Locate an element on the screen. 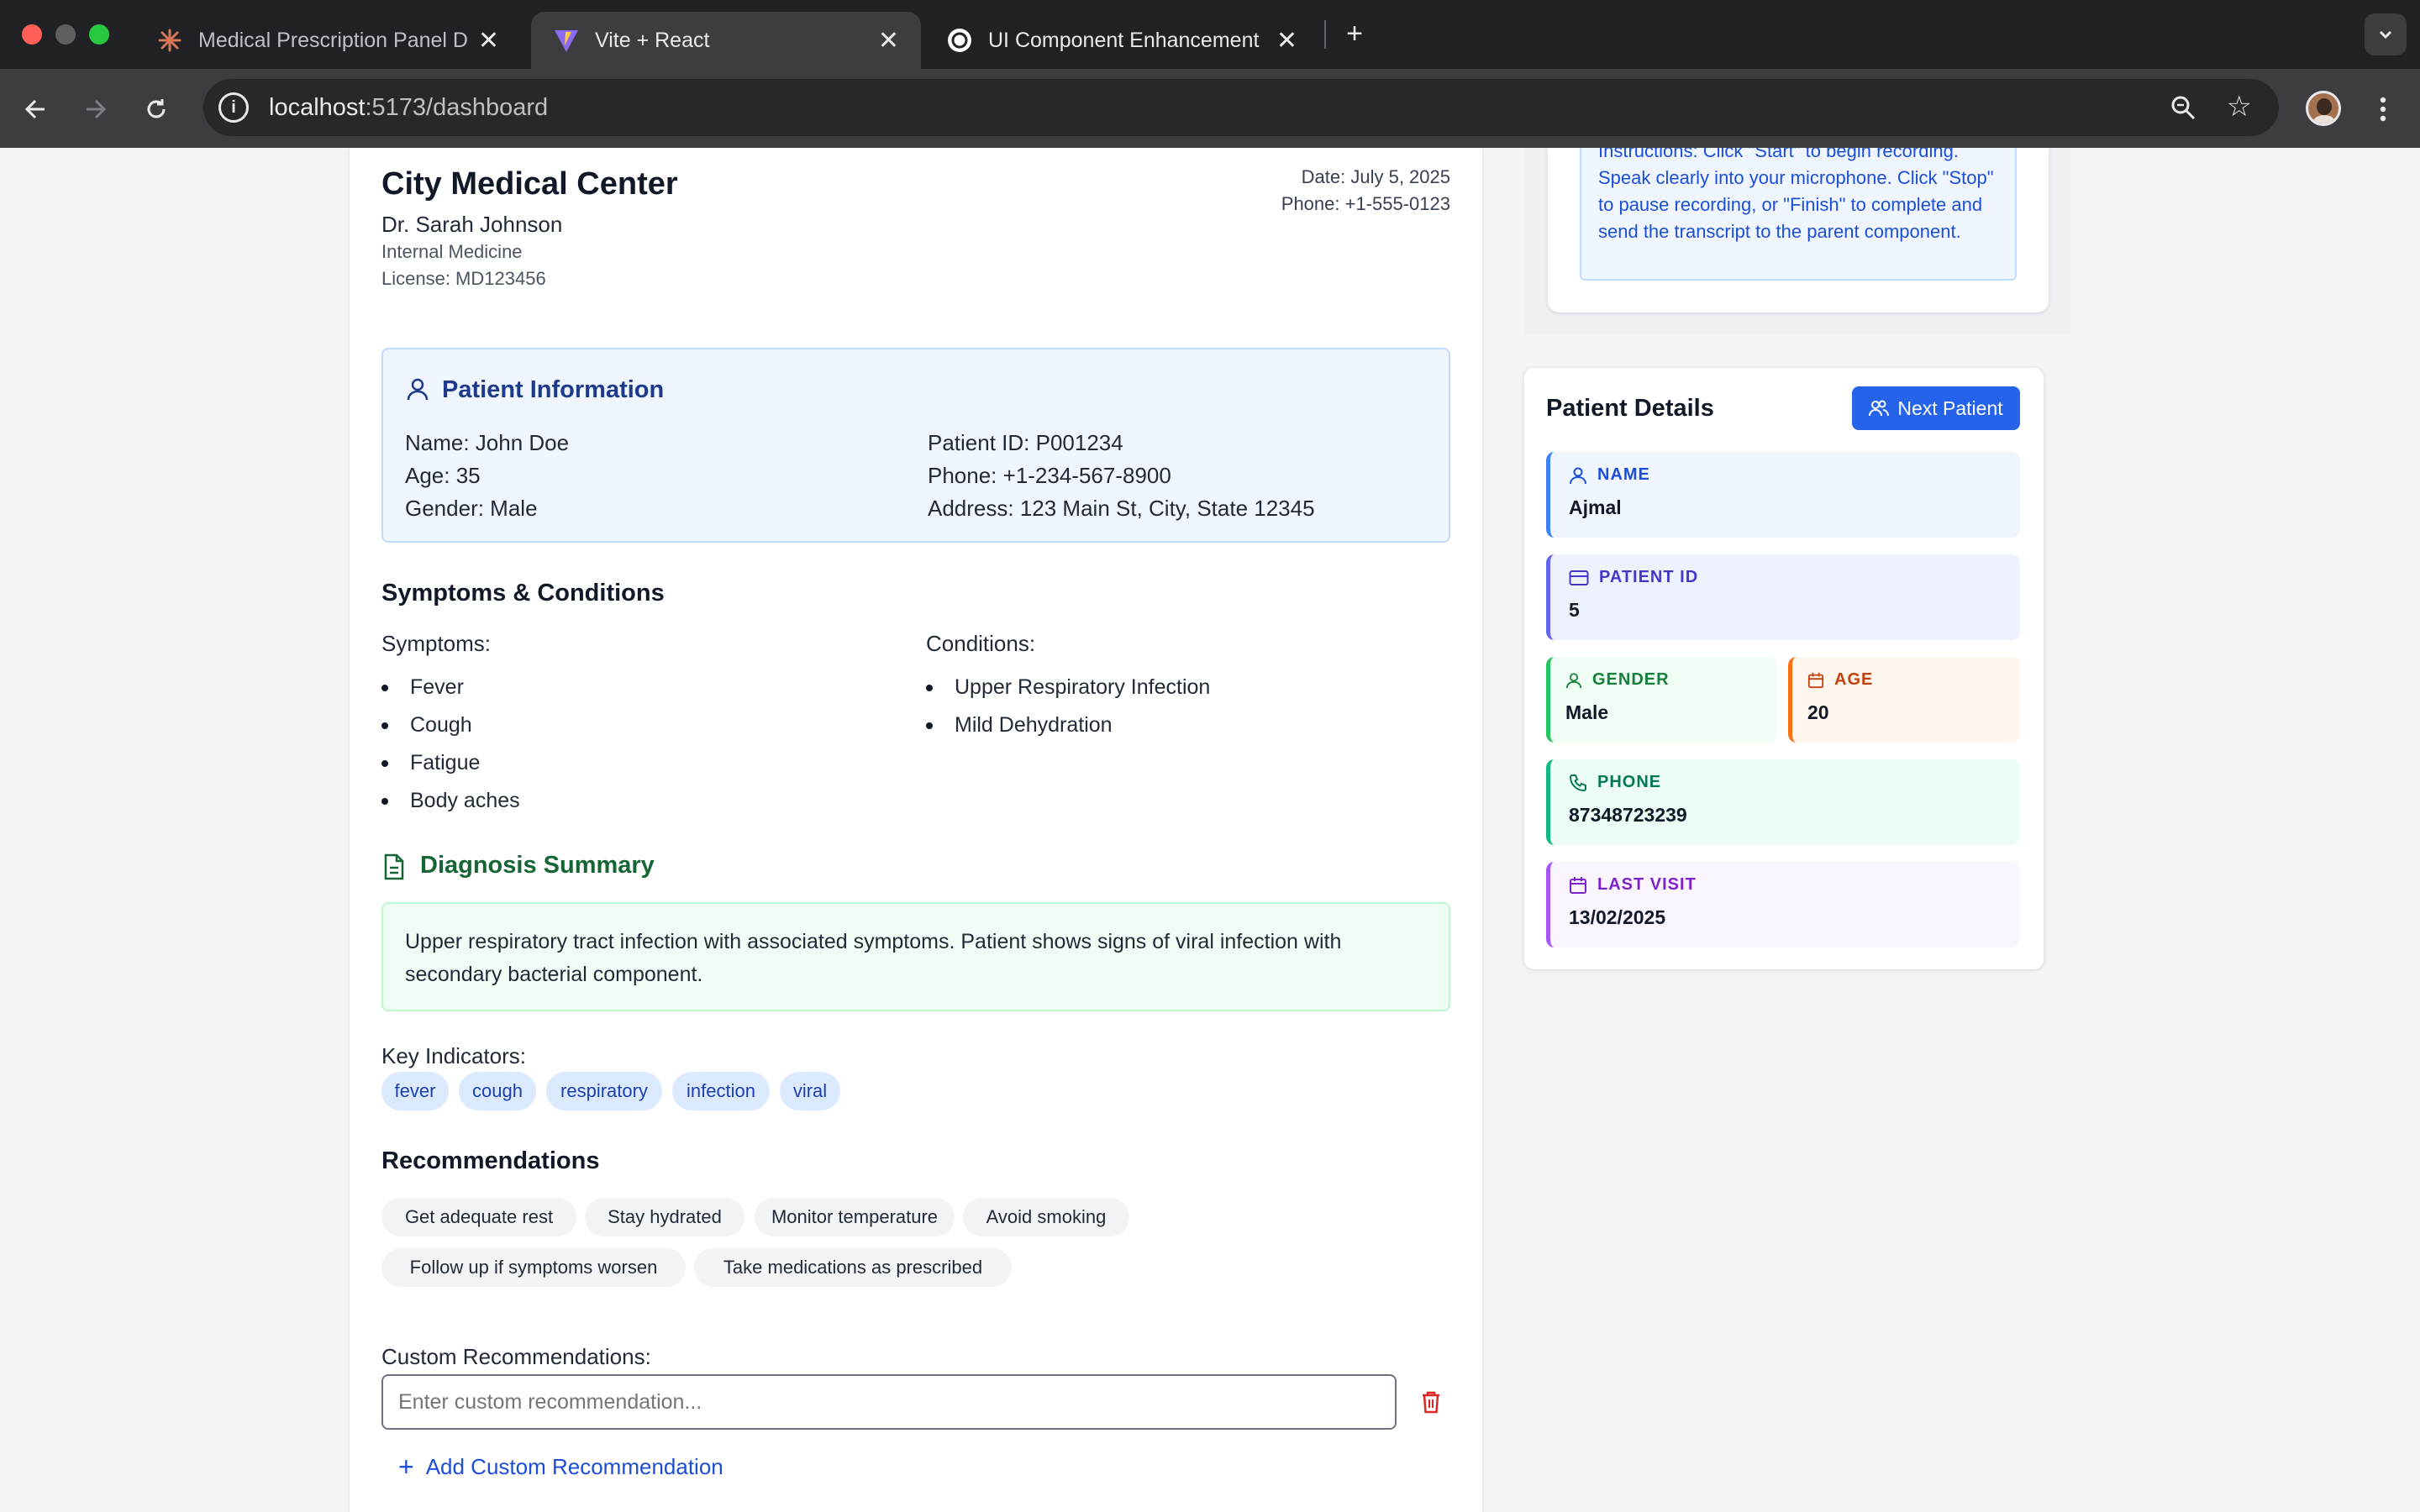  minimize-window-button is located at coordinates (65, 34).